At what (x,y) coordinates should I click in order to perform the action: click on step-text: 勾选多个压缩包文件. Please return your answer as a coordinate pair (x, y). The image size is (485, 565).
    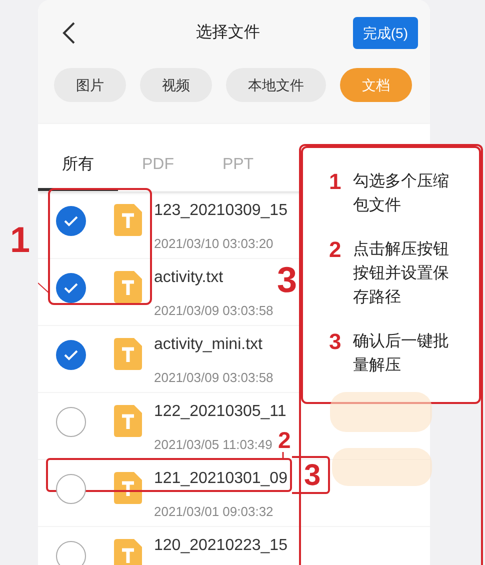
    Looking at the image, I should click on (401, 194).